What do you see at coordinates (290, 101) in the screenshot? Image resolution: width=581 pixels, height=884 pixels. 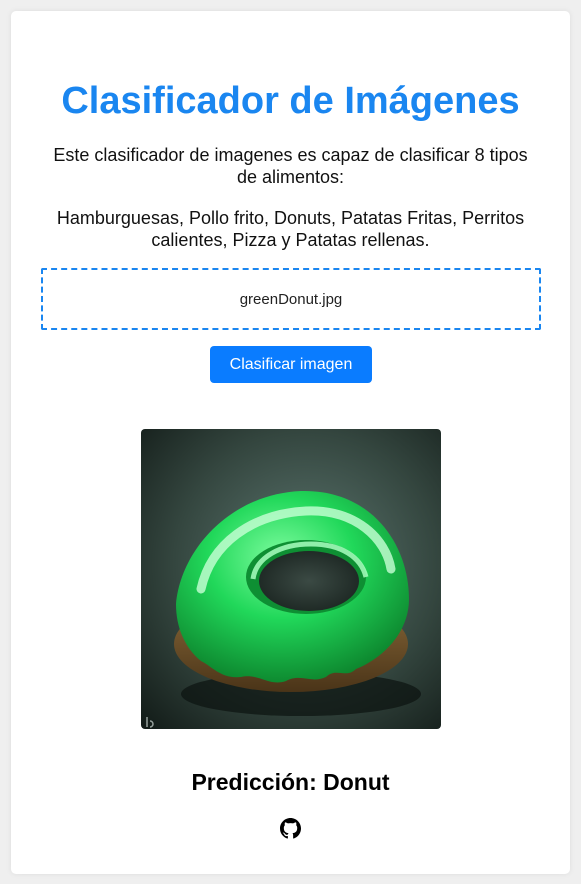 I see `page-title: Clasificador de Imágenes` at bounding box center [290, 101].